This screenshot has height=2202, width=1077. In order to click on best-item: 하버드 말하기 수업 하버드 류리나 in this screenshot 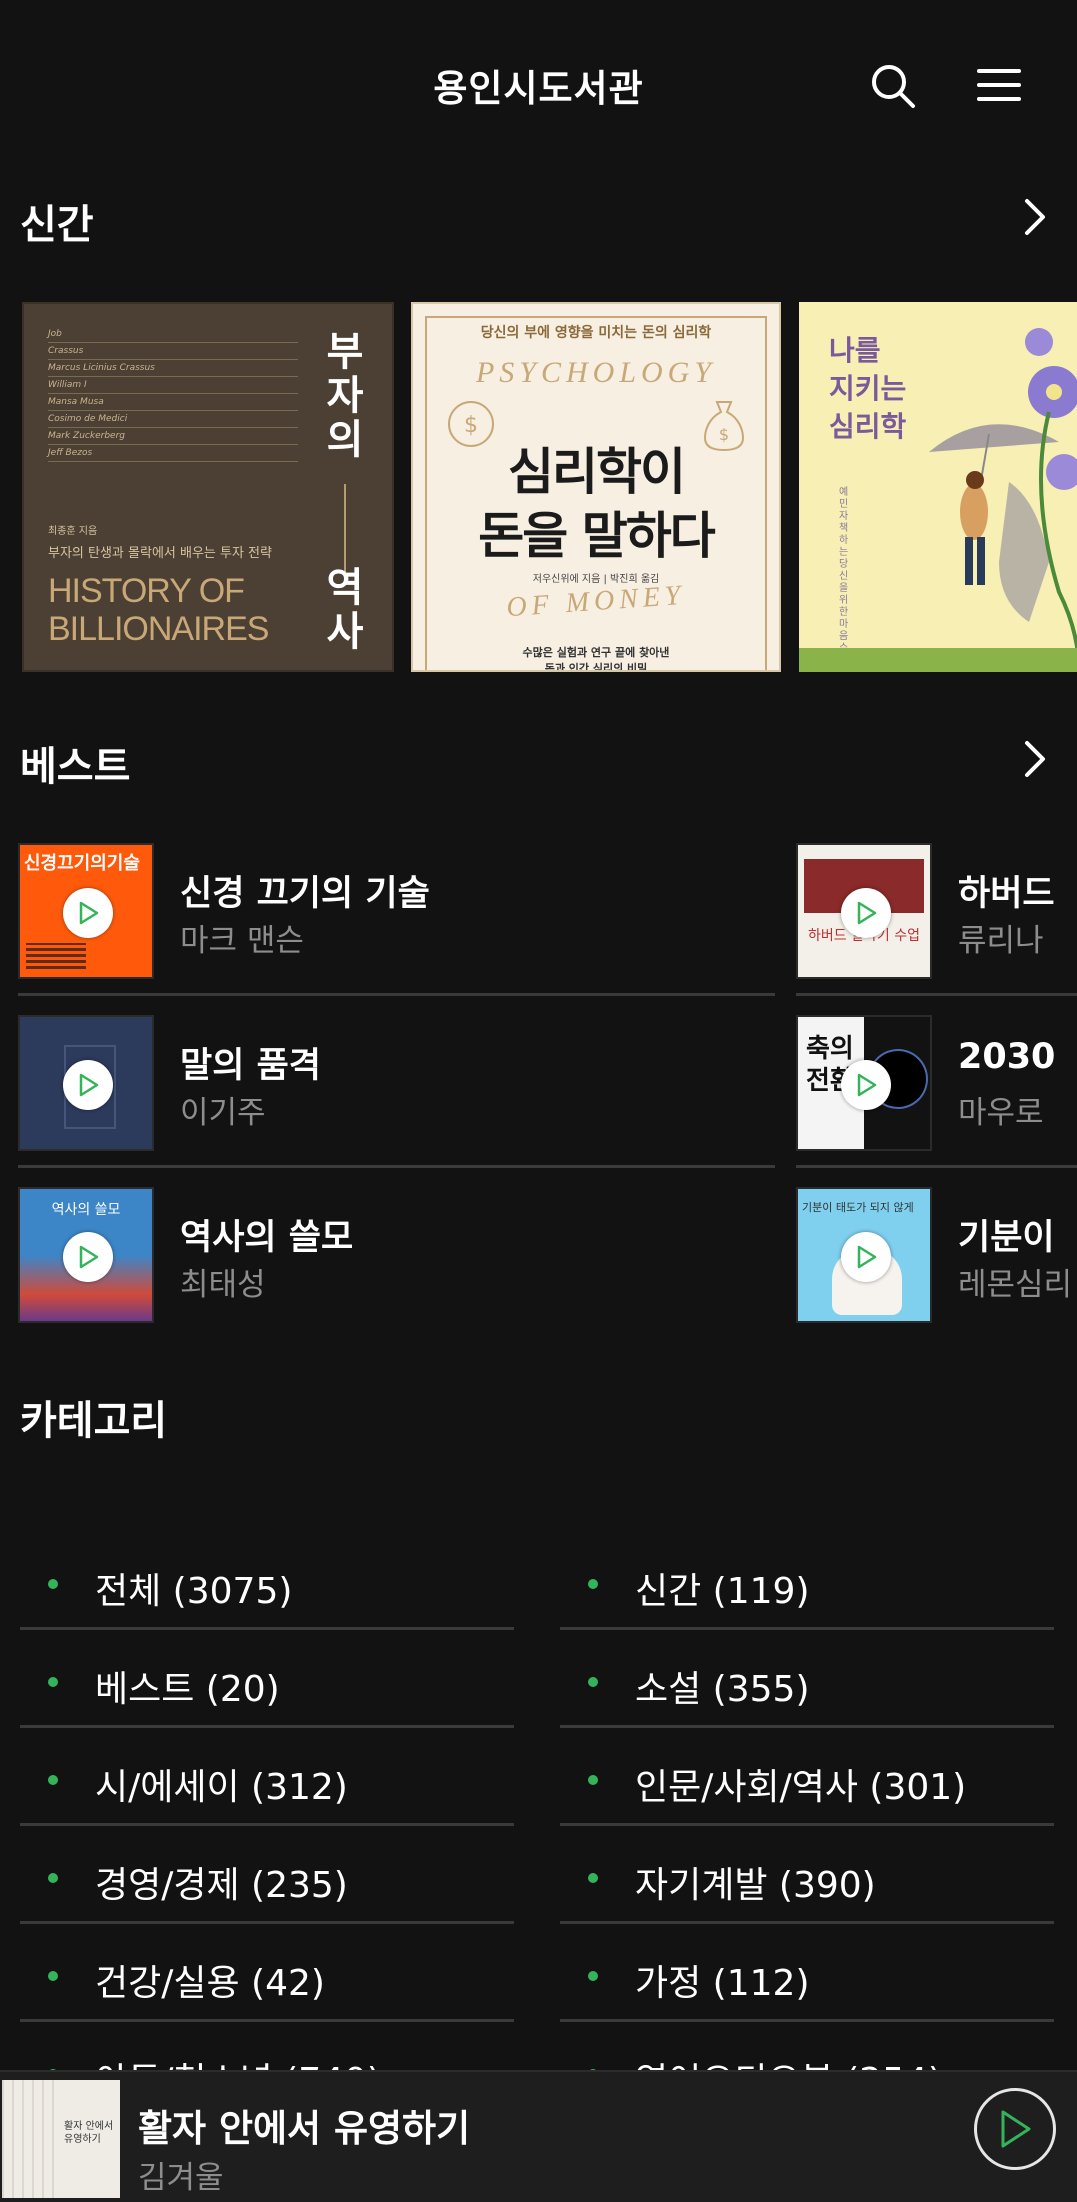, I will do `click(936, 929)`.